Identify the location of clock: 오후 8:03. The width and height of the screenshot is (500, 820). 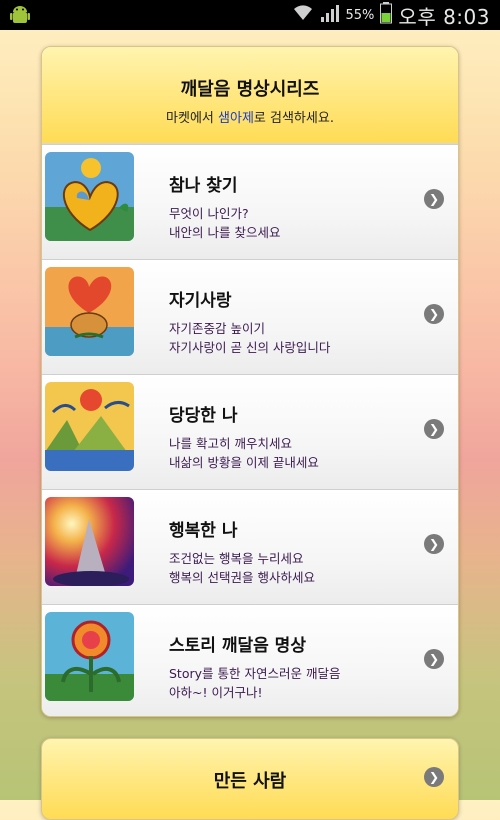
(444, 16).